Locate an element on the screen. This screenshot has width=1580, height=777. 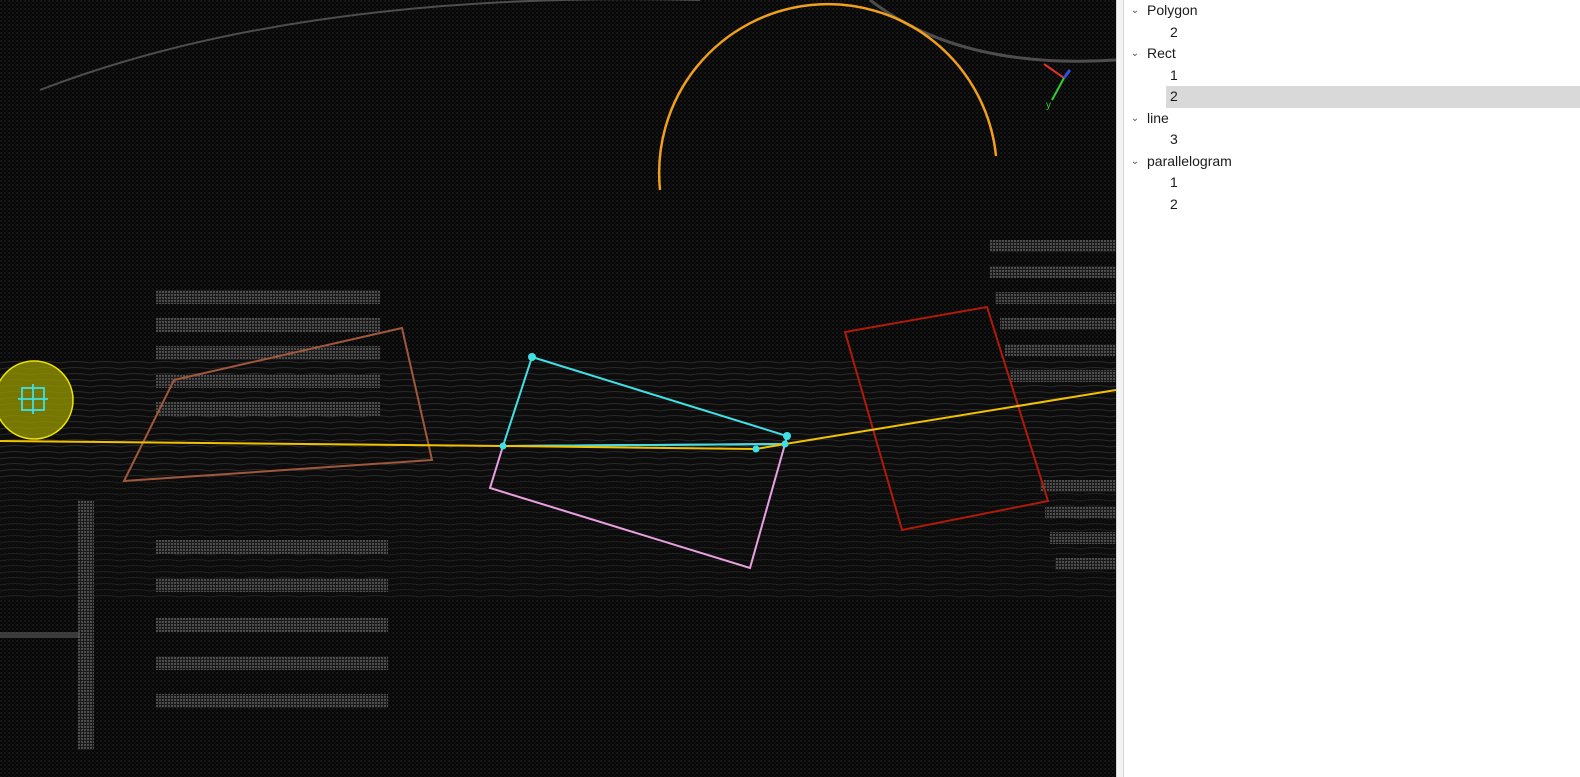
tree-group-line: ⌄ line is located at coordinates (1352, 119).